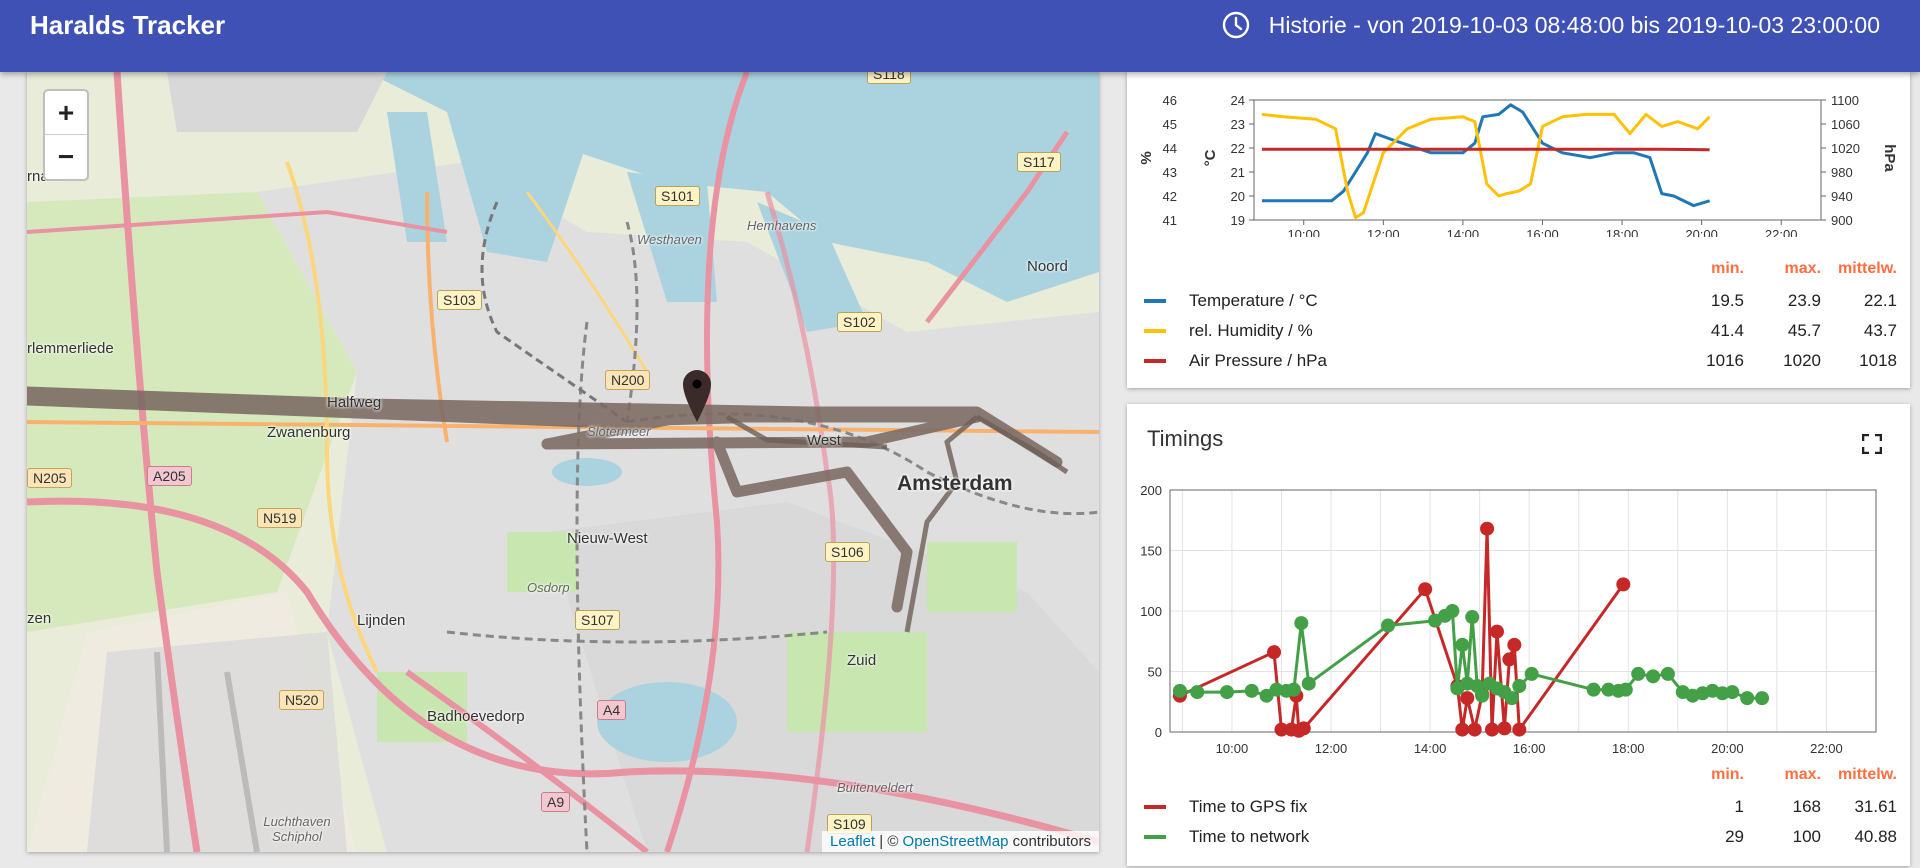 Image resolution: width=1920 pixels, height=868 pixels. I want to click on plot-frame, so click(1537, 160).